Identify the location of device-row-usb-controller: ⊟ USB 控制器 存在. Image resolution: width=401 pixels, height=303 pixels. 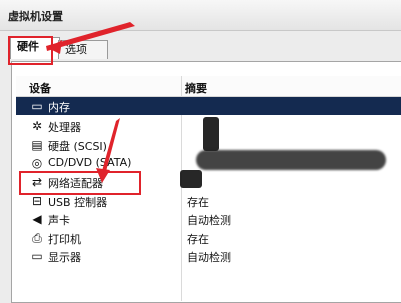
(208, 201).